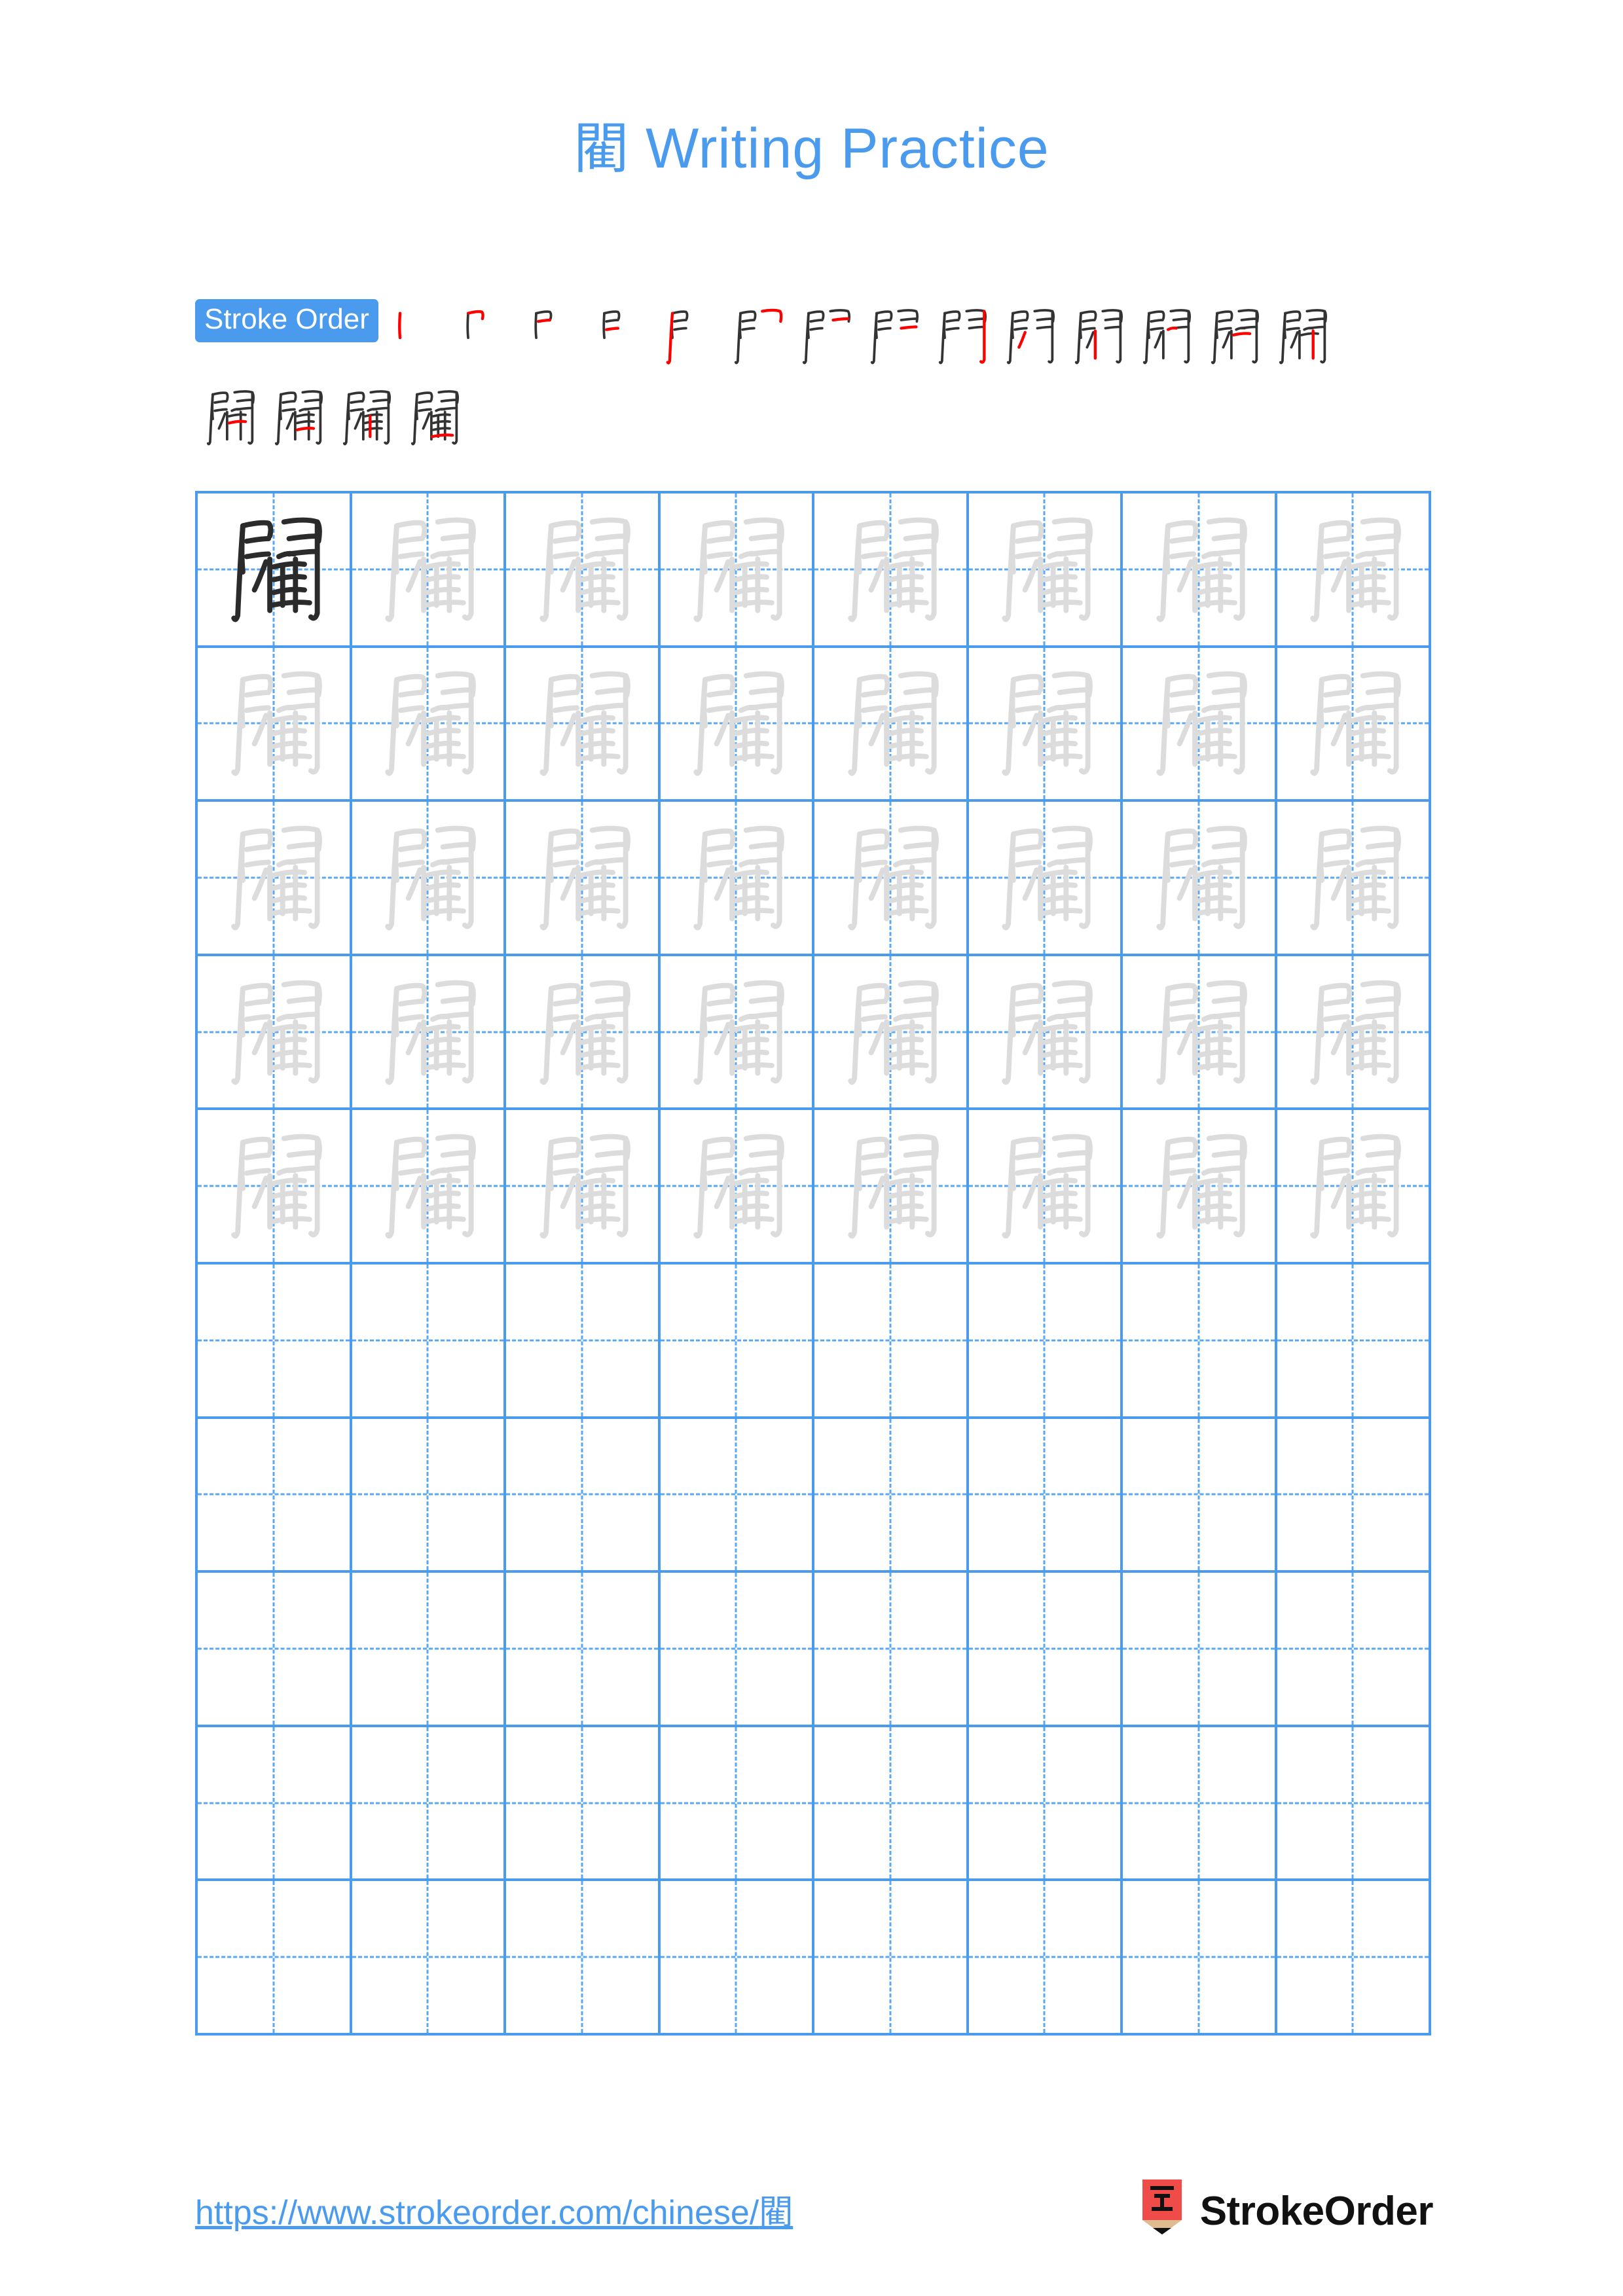  Describe the element at coordinates (429, 1650) in the screenshot. I see `practice-cell-r8-c2` at that location.